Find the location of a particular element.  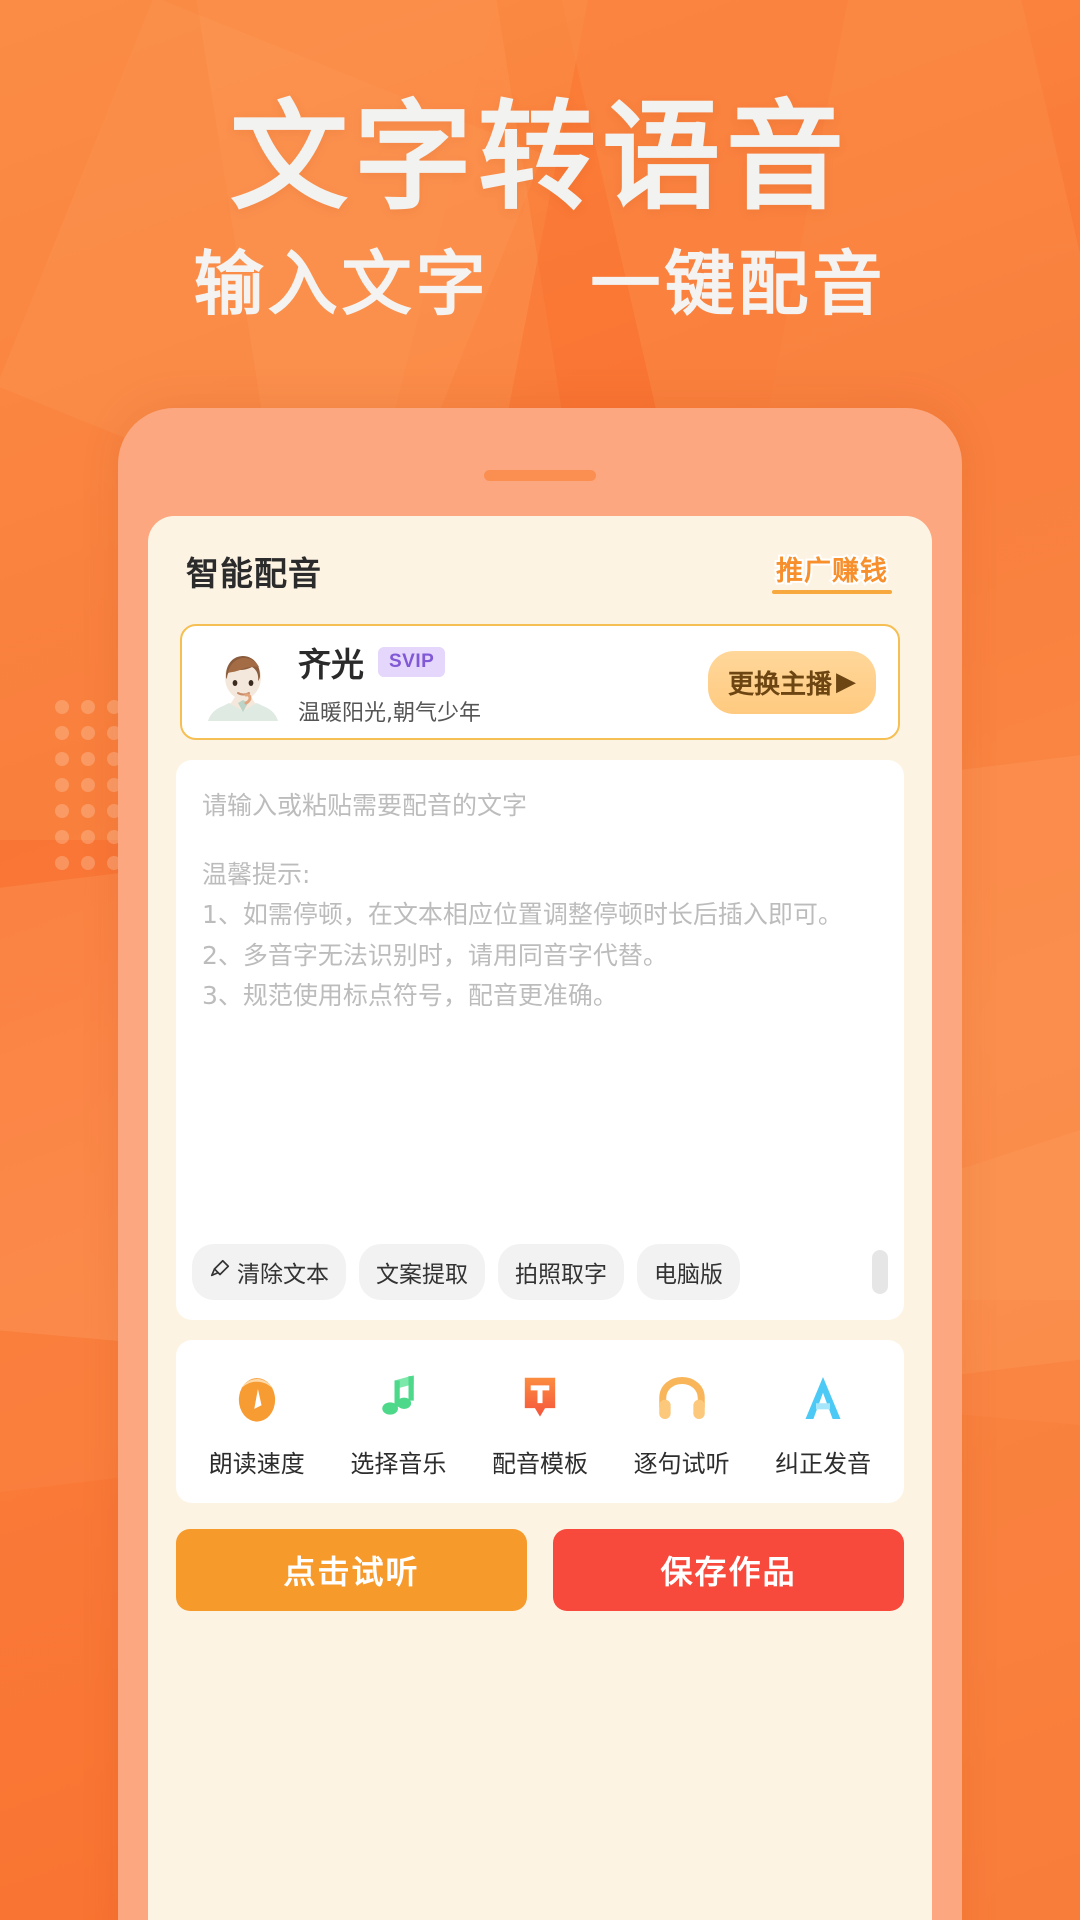

phone-speaker-bar is located at coordinates (540, 475).